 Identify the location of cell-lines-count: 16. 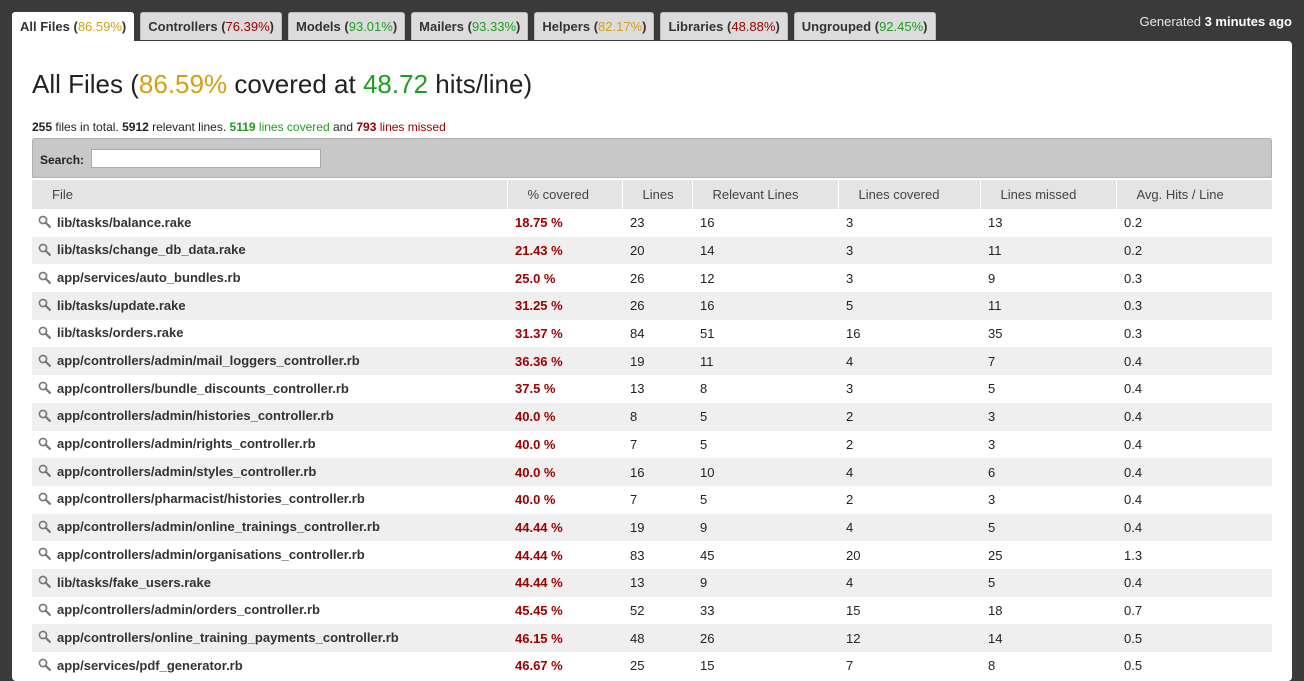
(657, 472).